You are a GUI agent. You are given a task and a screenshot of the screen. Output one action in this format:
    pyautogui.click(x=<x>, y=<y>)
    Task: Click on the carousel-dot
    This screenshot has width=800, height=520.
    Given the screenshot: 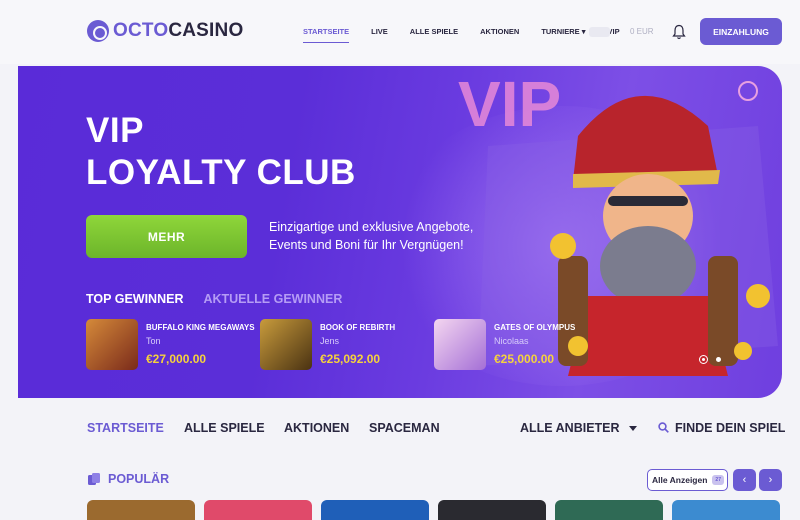 What is the action you would take?
    pyautogui.click(x=718, y=359)
    